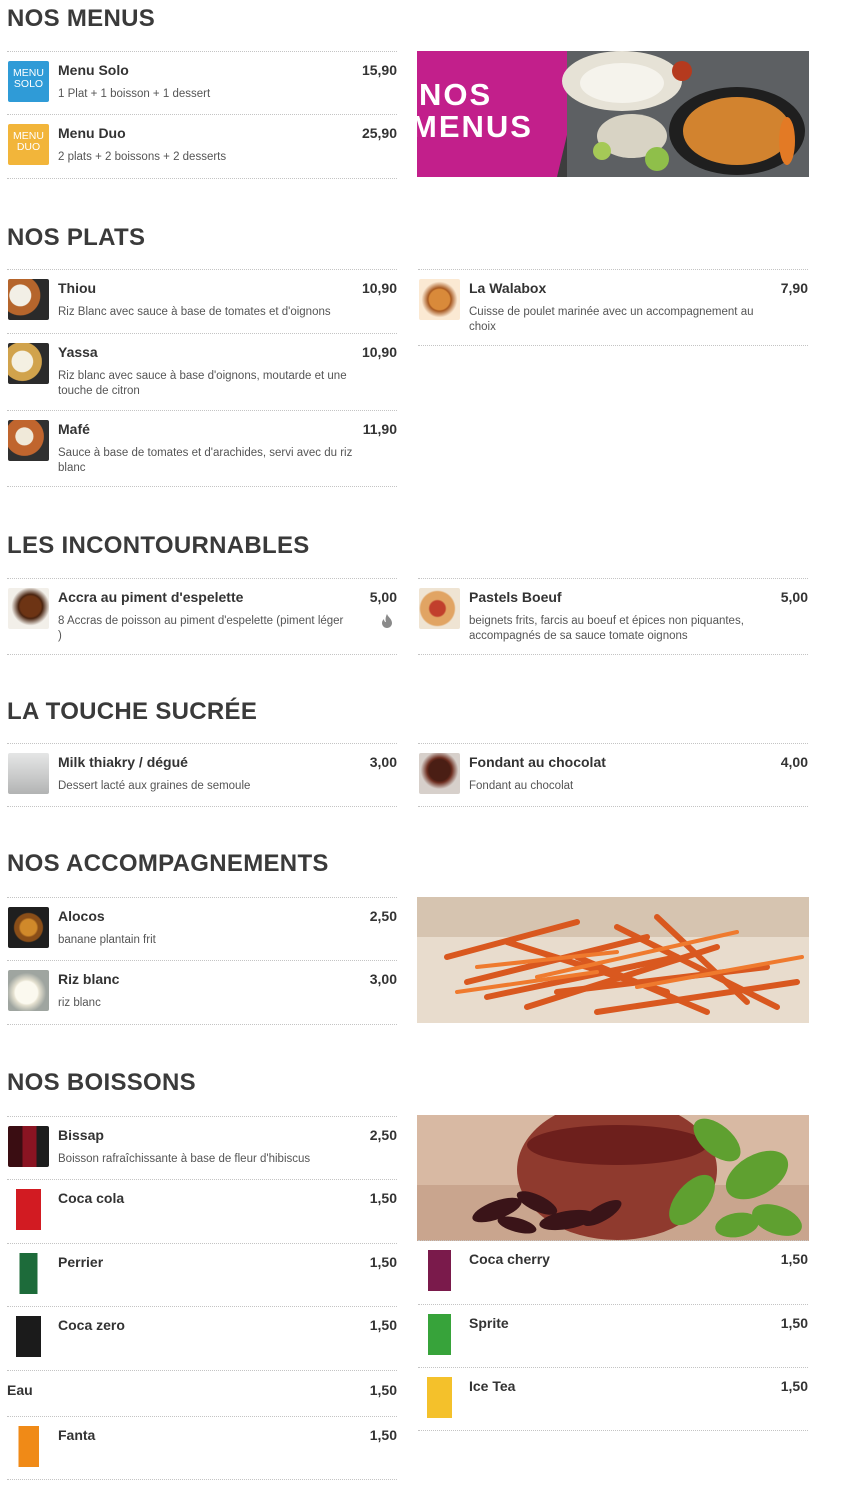 This screenshot has height=1500, width=849. I want to click on item-price: 25,90, so click(379, 133).